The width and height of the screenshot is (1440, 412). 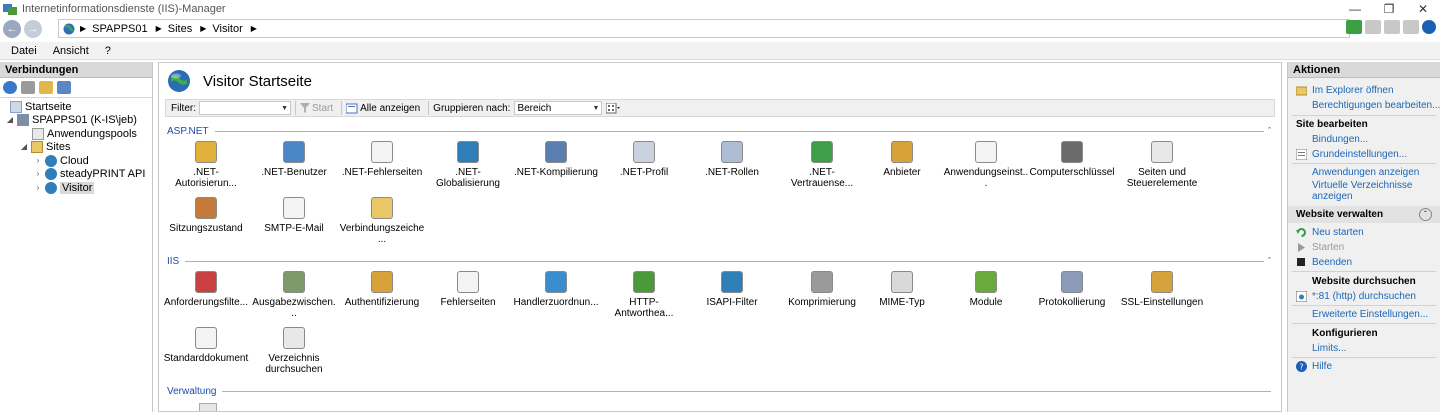 What do you see at coordinates (468, 289) in the screenshot?
I see `iis-feature-3: Fehlerseiten` at bounding box center [468, 289].